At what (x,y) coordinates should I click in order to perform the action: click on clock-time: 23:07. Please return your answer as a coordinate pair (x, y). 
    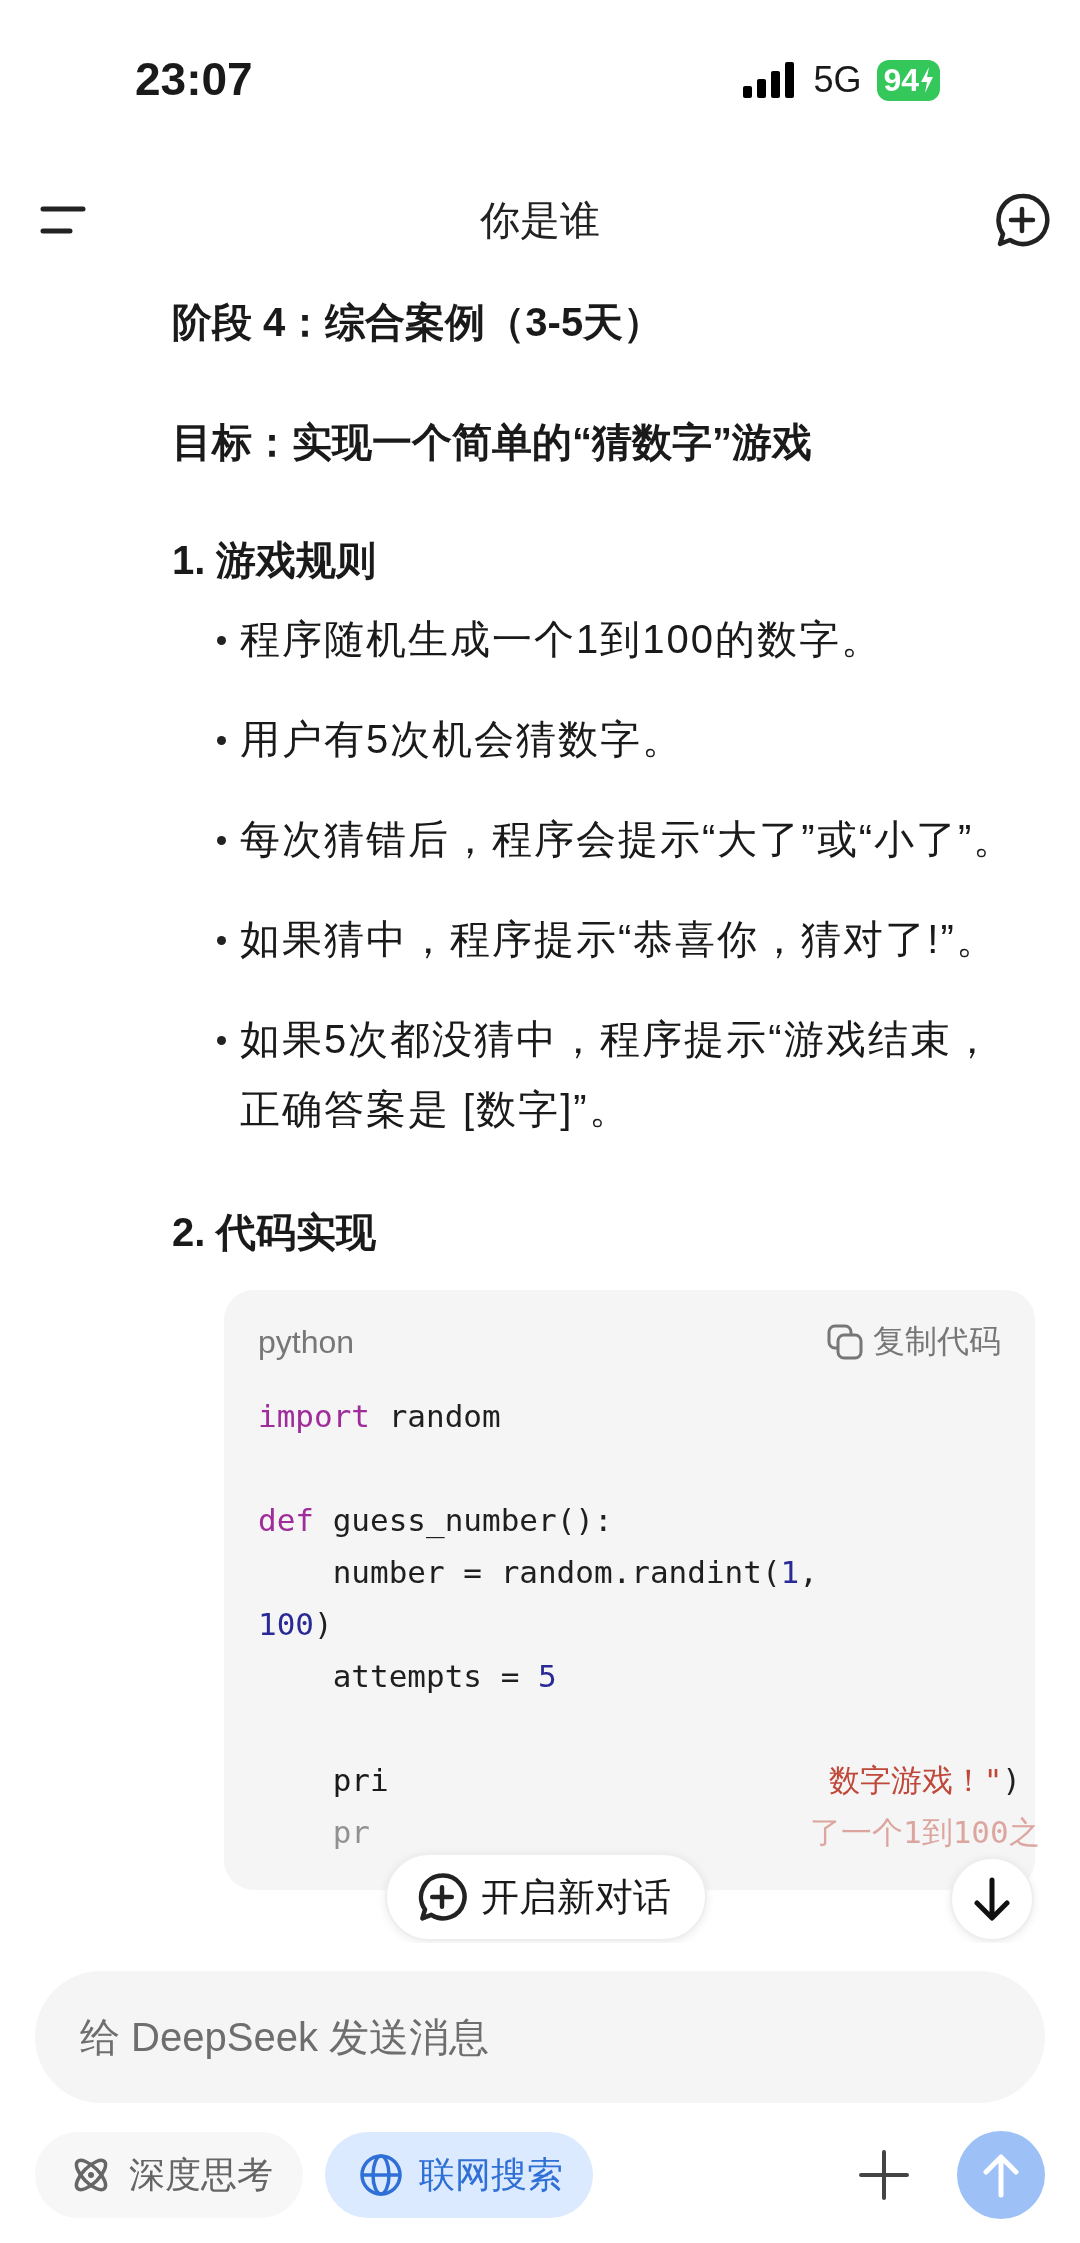
    Looking at the image, I should click on (194, 79).